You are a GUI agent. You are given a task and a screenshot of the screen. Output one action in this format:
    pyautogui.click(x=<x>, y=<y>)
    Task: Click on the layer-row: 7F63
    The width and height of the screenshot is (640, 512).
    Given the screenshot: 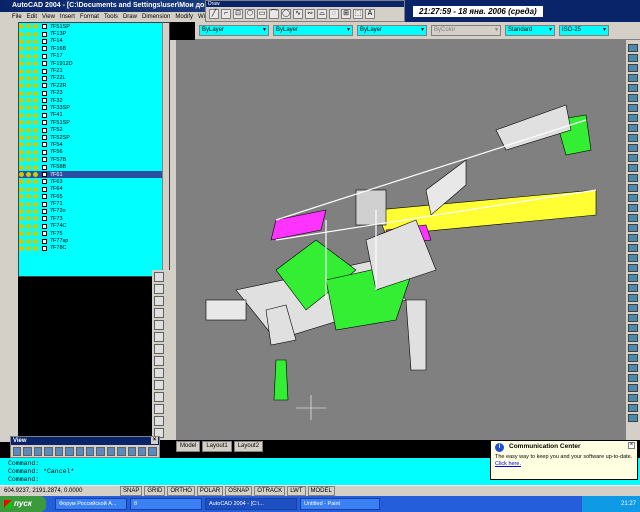 What is the action you would take?
    pyautogui.click(x=94, y=181)
    